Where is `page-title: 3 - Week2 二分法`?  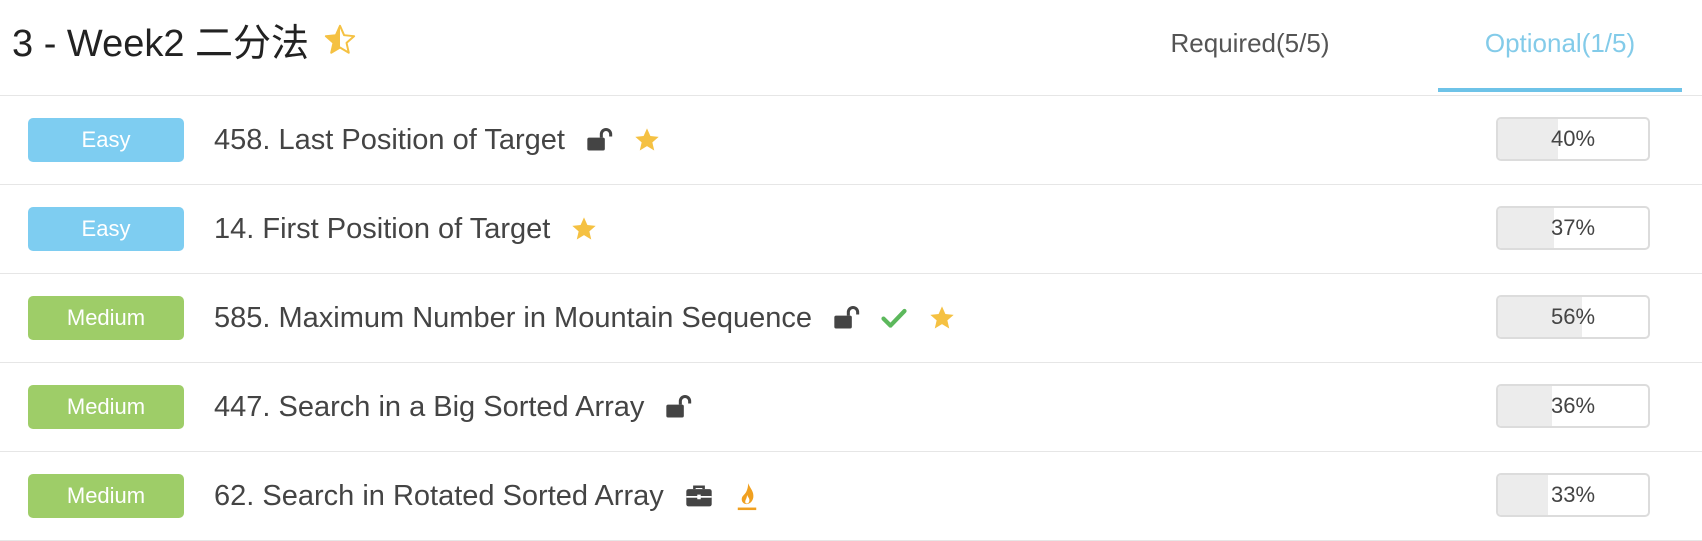
page-title: 3 - Week2 二分法 is located at coordinates (184, 39).